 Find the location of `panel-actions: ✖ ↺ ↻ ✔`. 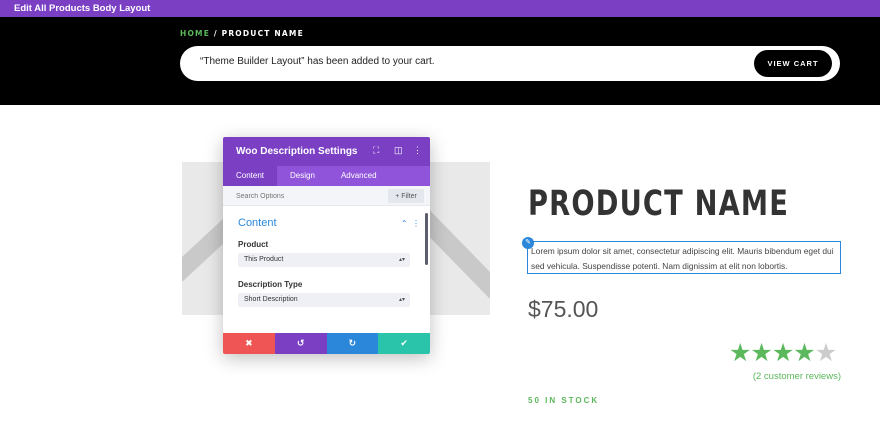

panel-actions: ✖ ↺ ↻ ✔ is located at coordinates (326, 343).